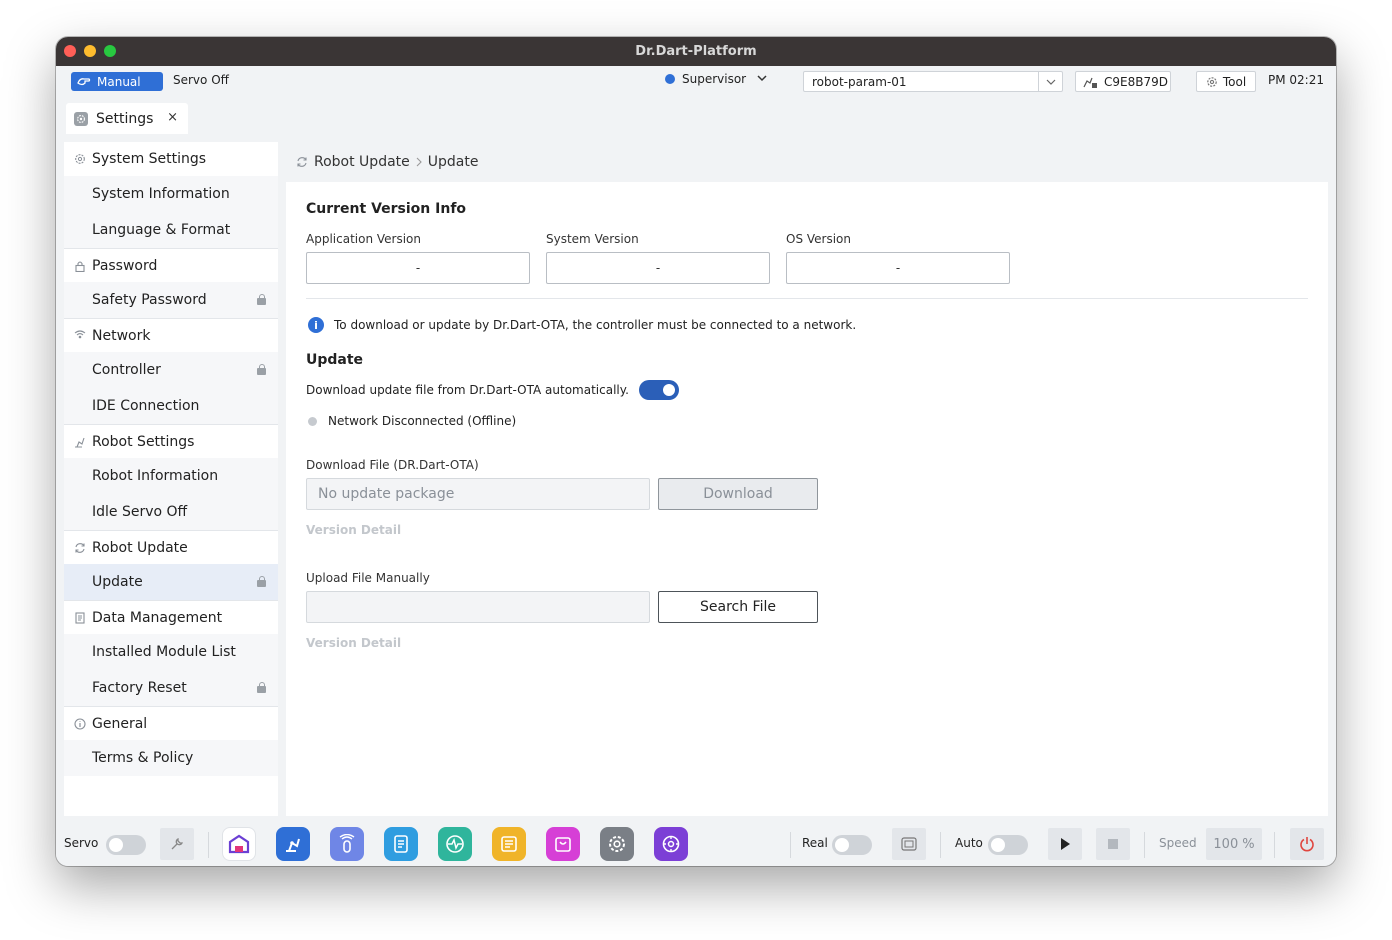 This screenshot has height=940, width=1392. I want to click on version-detail-link: Version Detail, so click(353, 530).